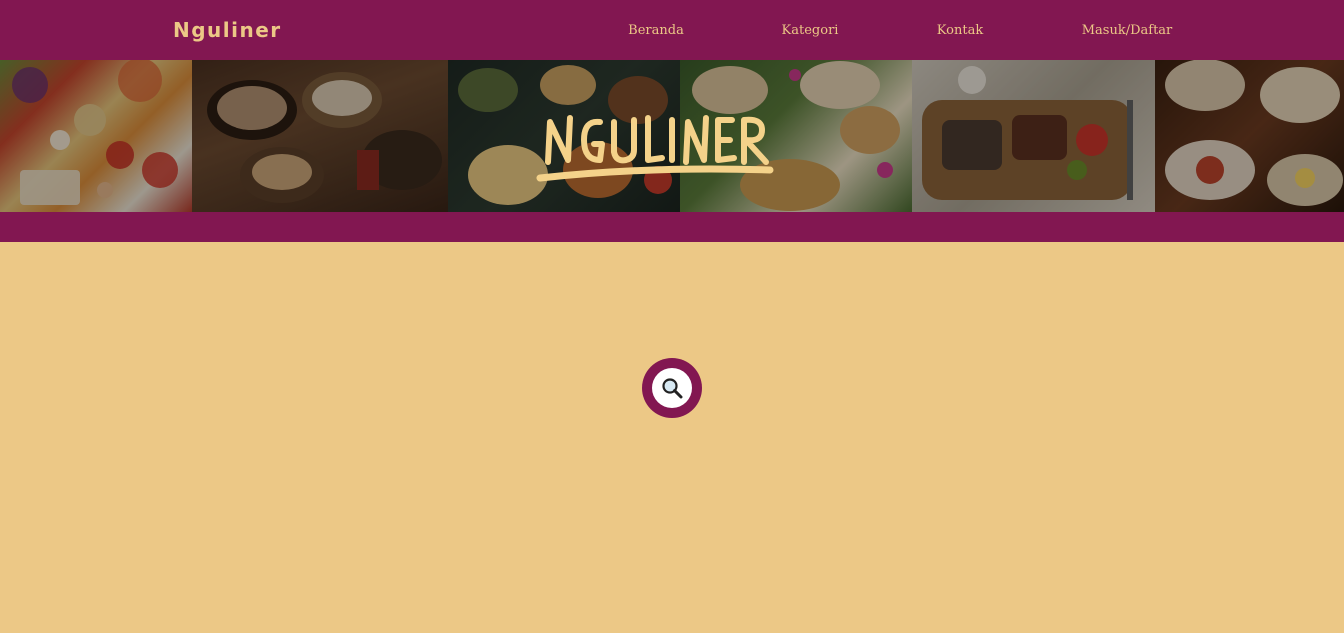 The image size is (1344, 633). What do you see at coordinates (227, 30) in the screenshot?
I see `brand-logo: Nguliner` at bounding box center [227, 30].